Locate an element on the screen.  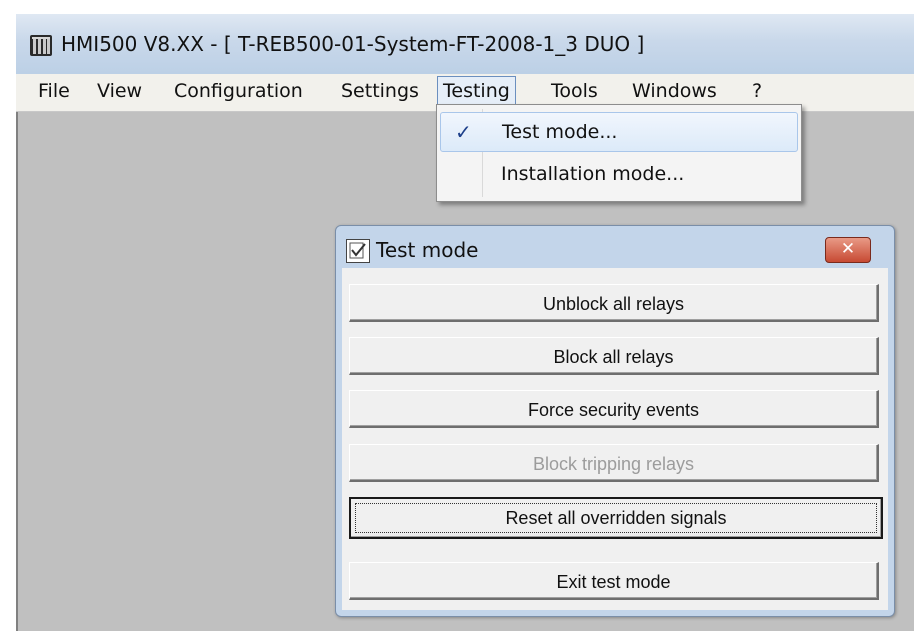
menu-windows: Windows is located at coordinates (674, 91).